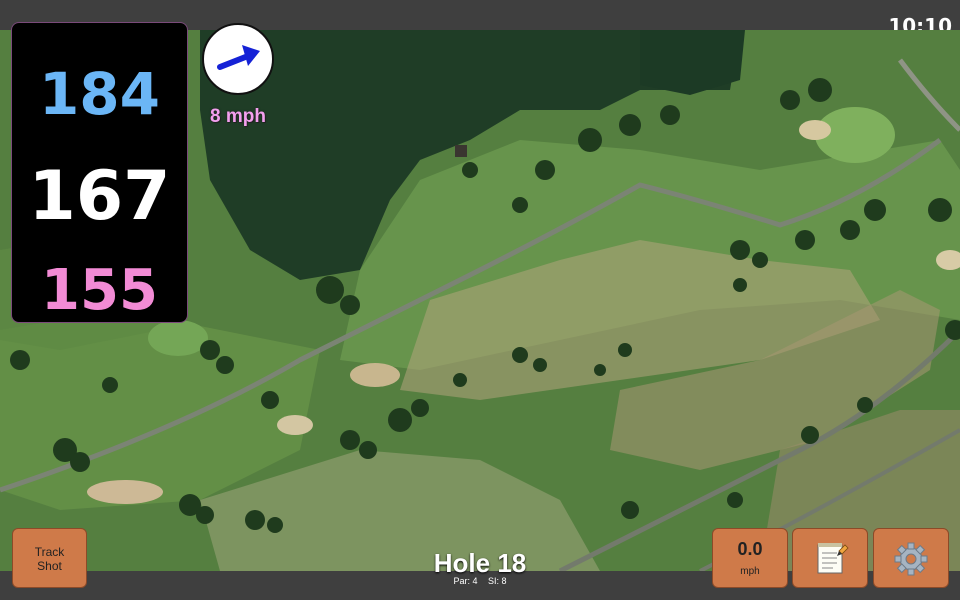  I want to click on back-distance: 184, so click(99, 94).